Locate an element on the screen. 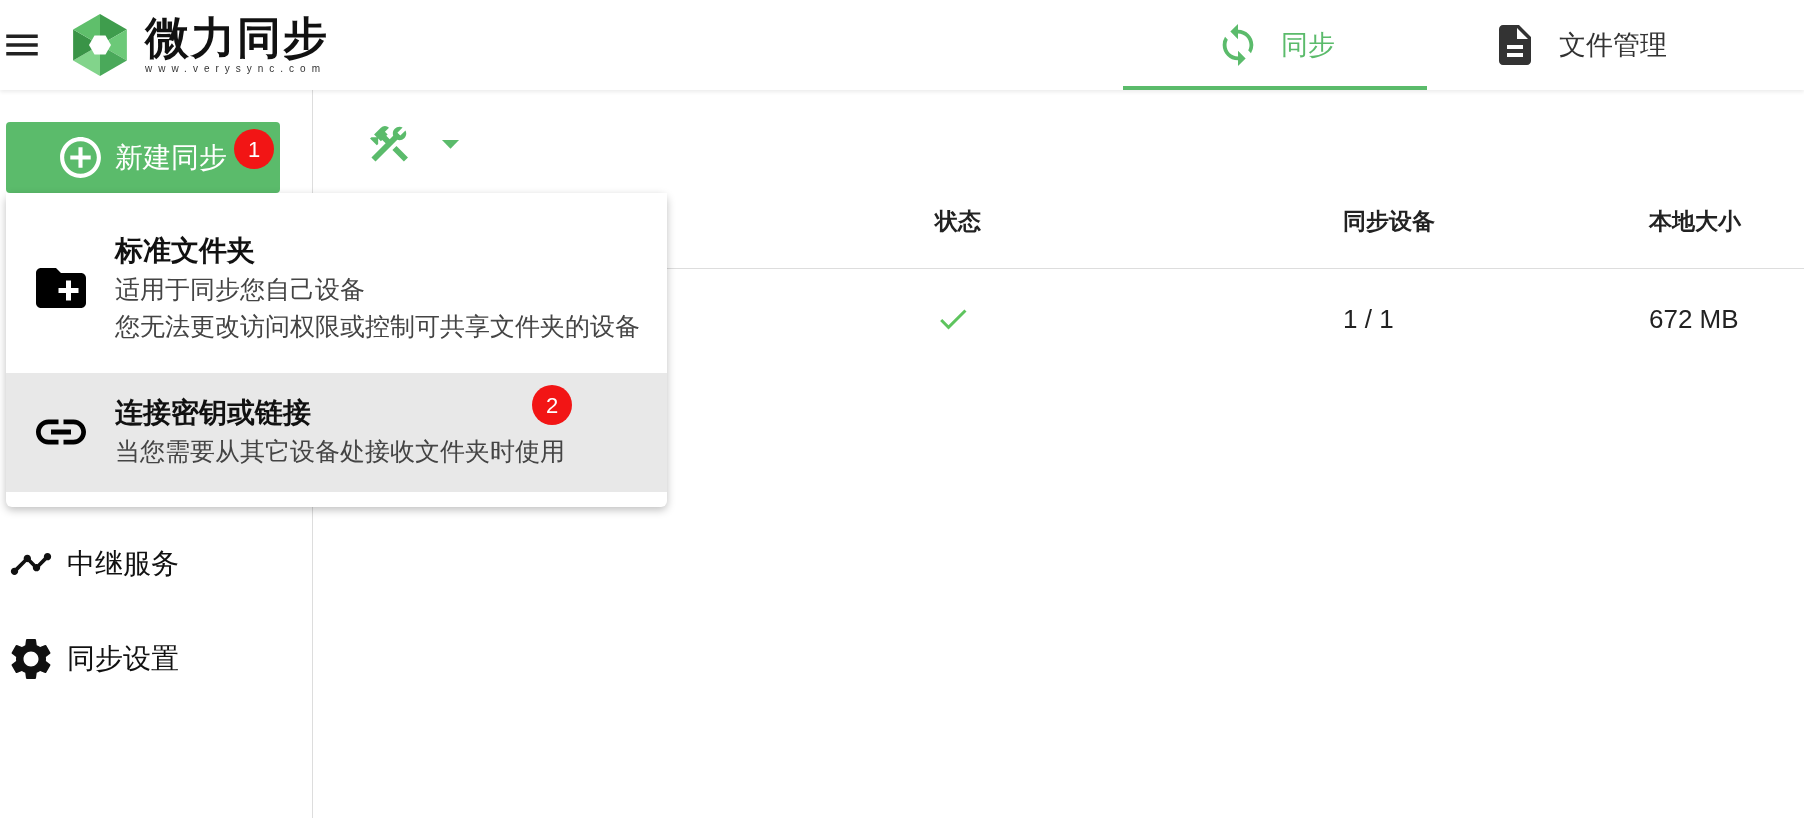 The image size is (1804, 818). nav-tab: 文件管理 is located at coordinates (1579, 45).